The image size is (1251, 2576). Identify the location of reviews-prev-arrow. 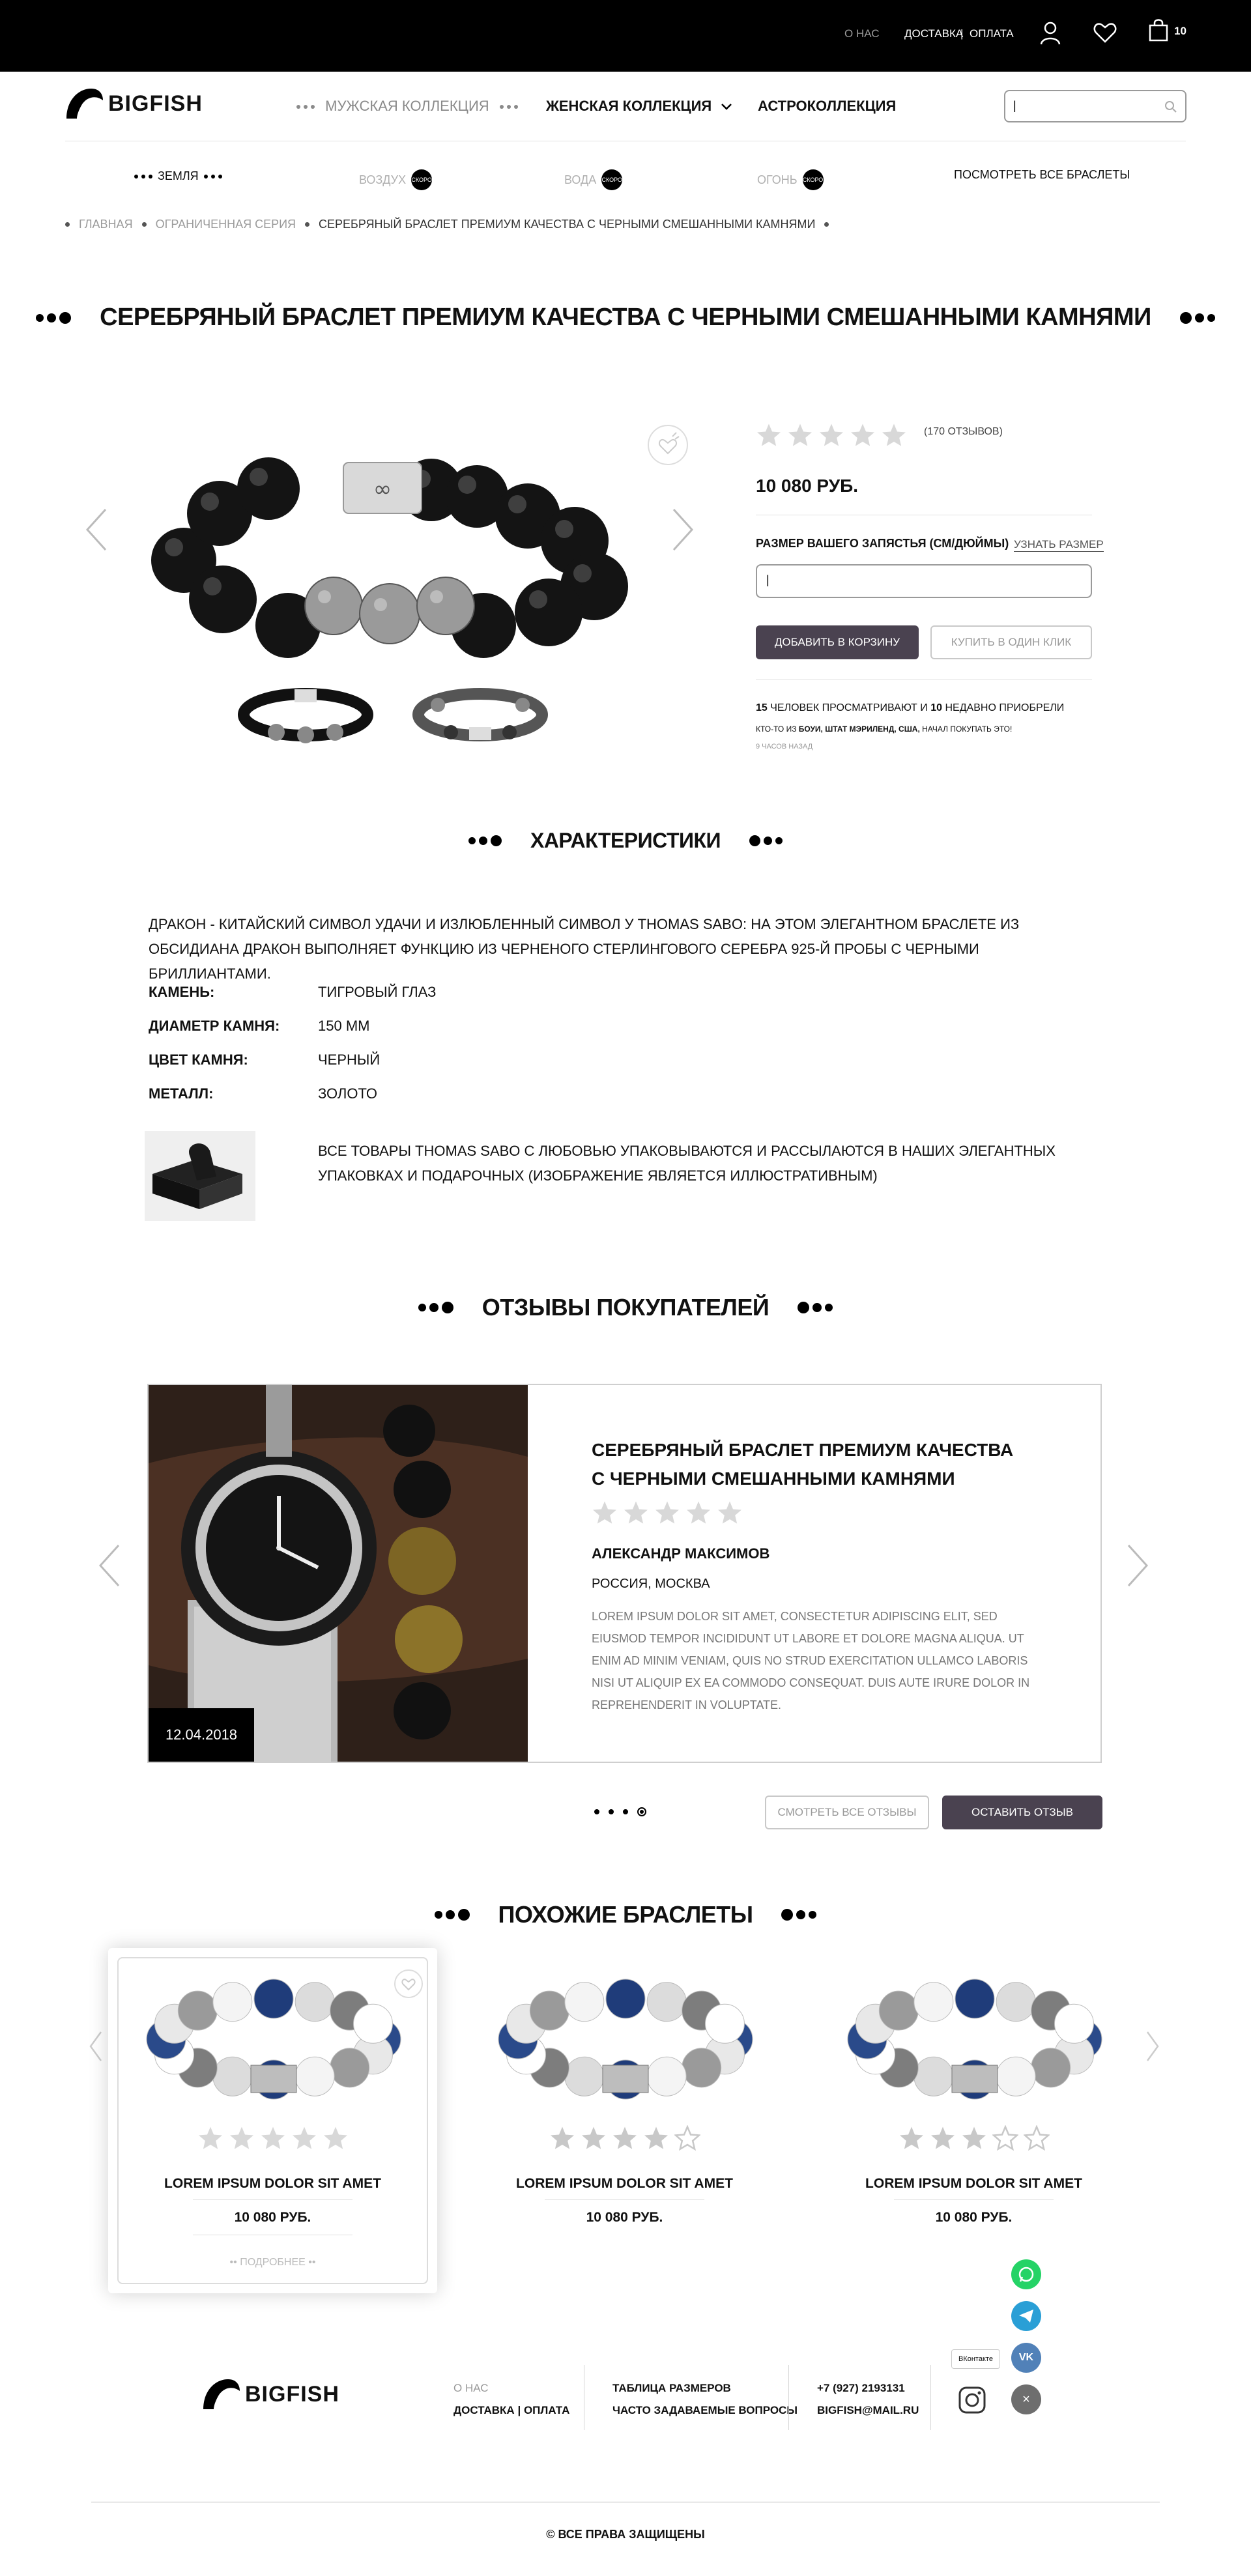
(110, 1565).